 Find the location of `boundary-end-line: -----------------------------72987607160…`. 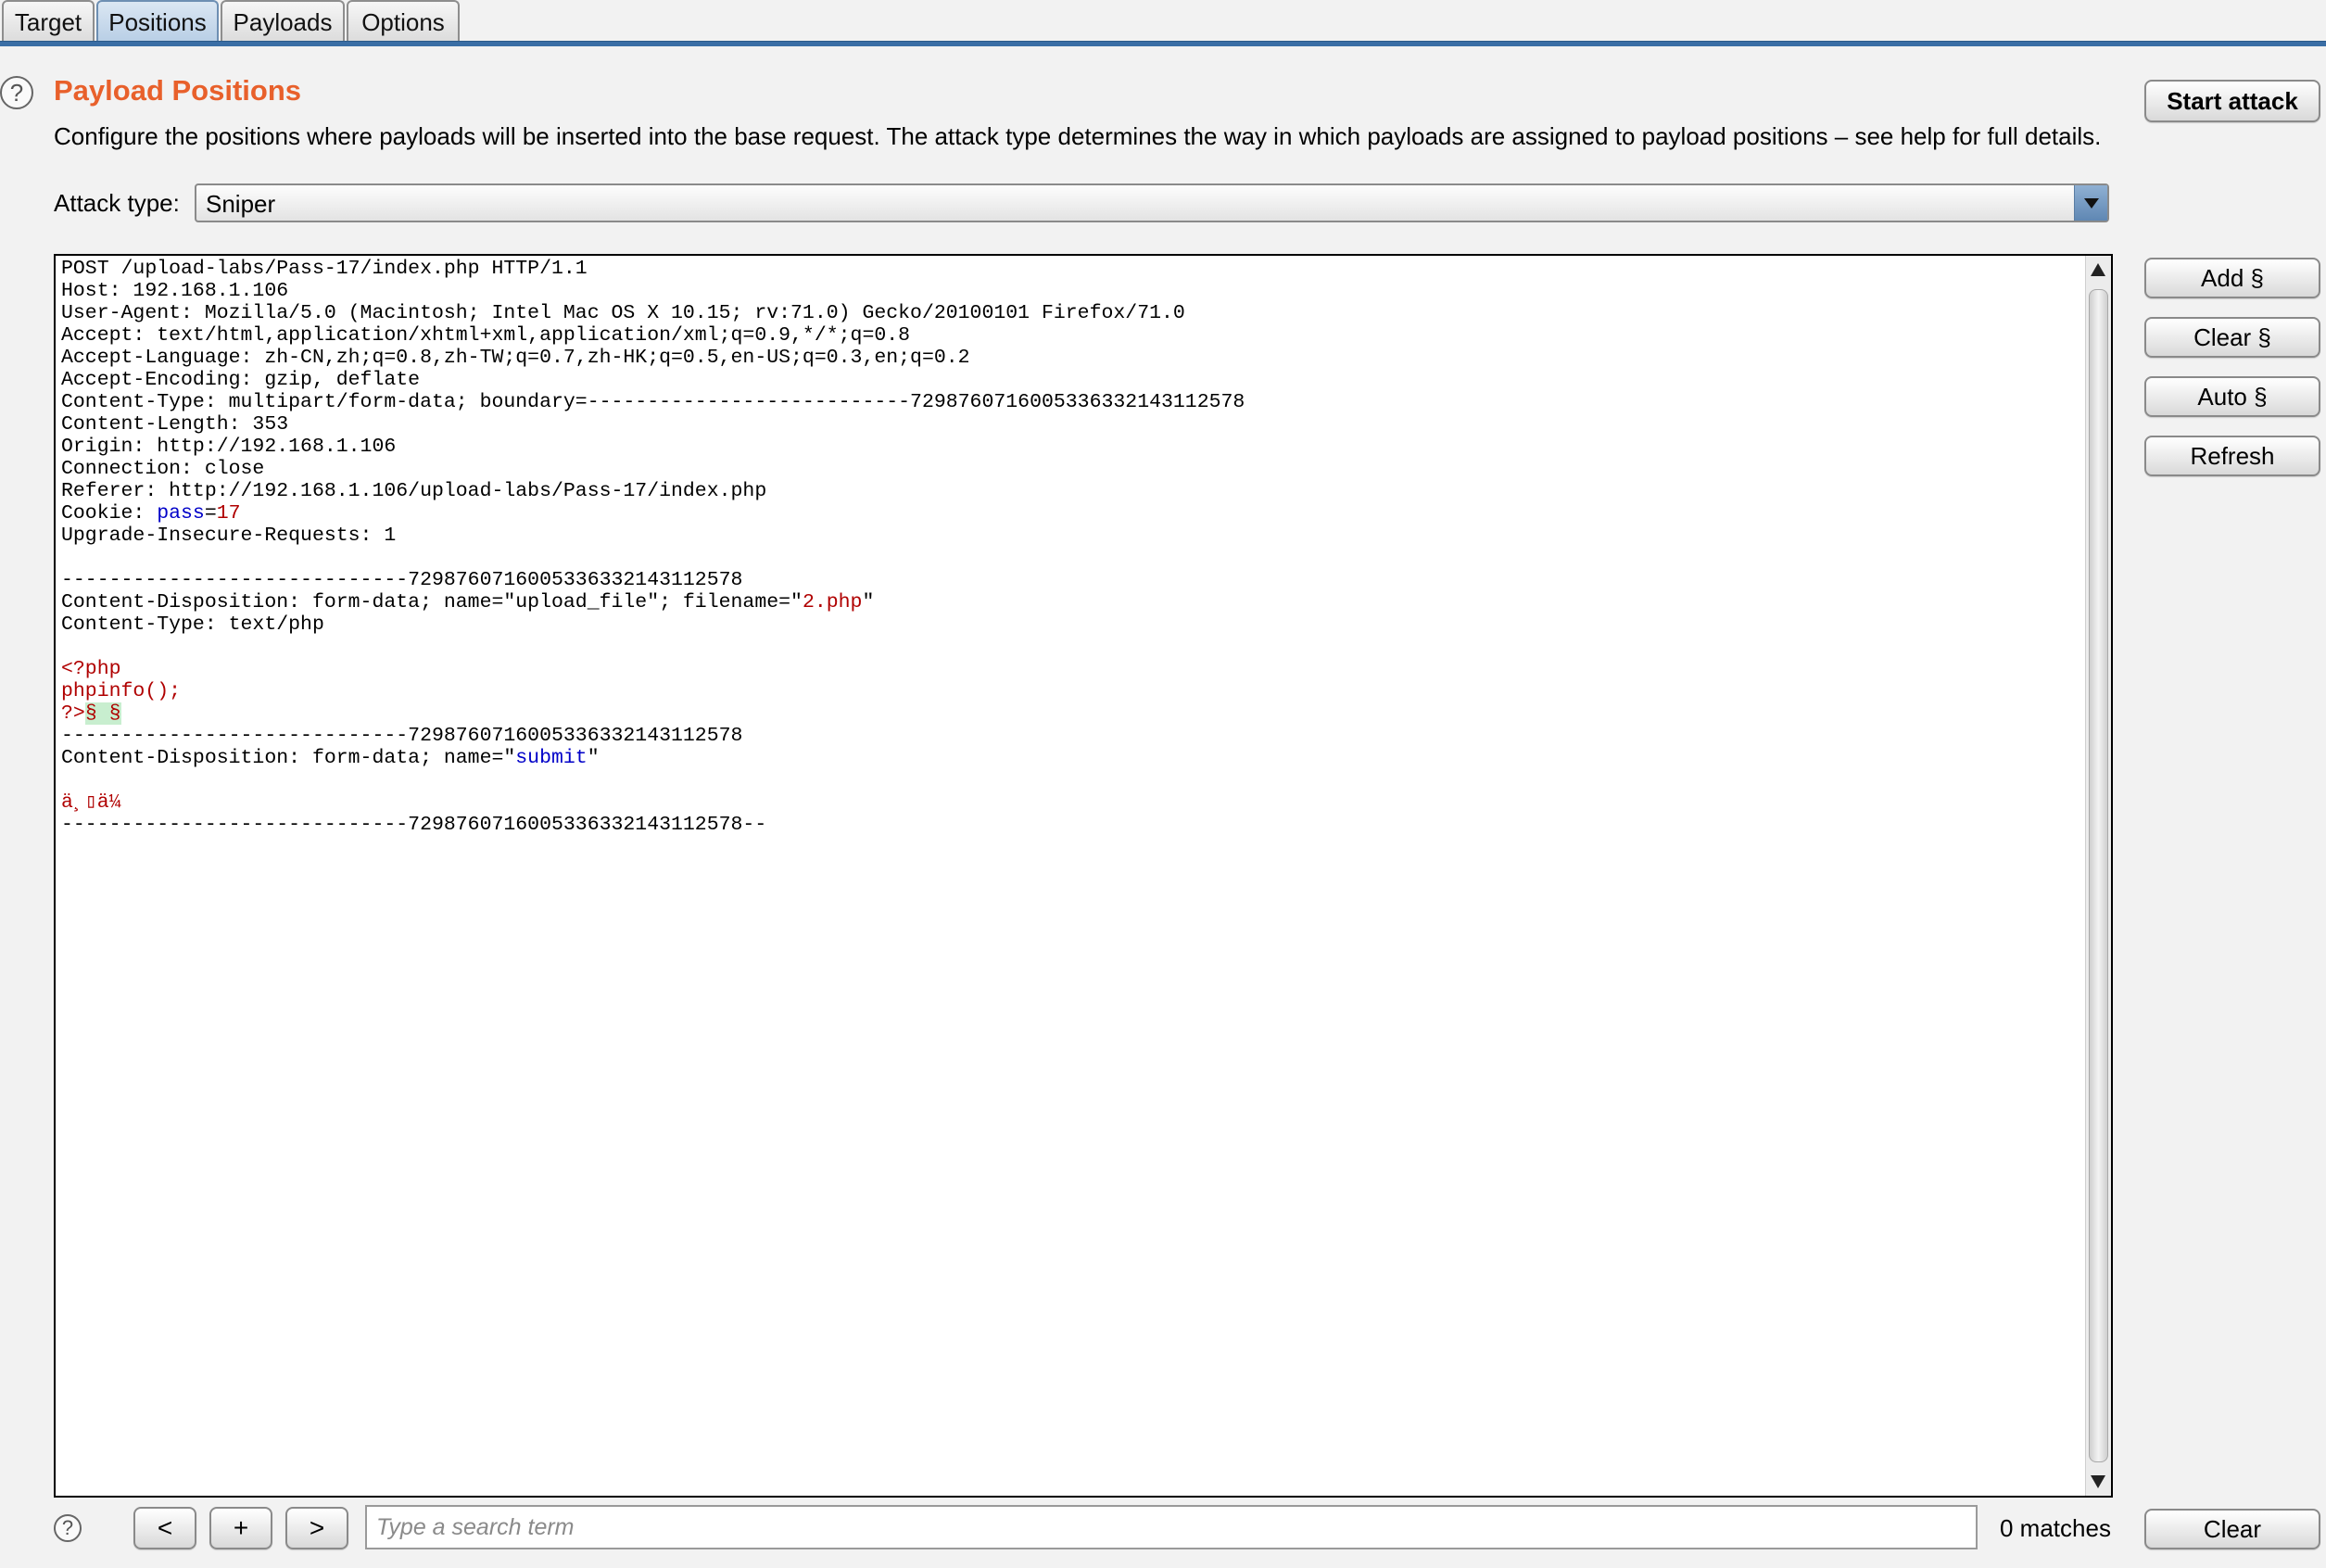

boundary-end-line: -----------------------------72987607160… is located at coordinates (414, 825).